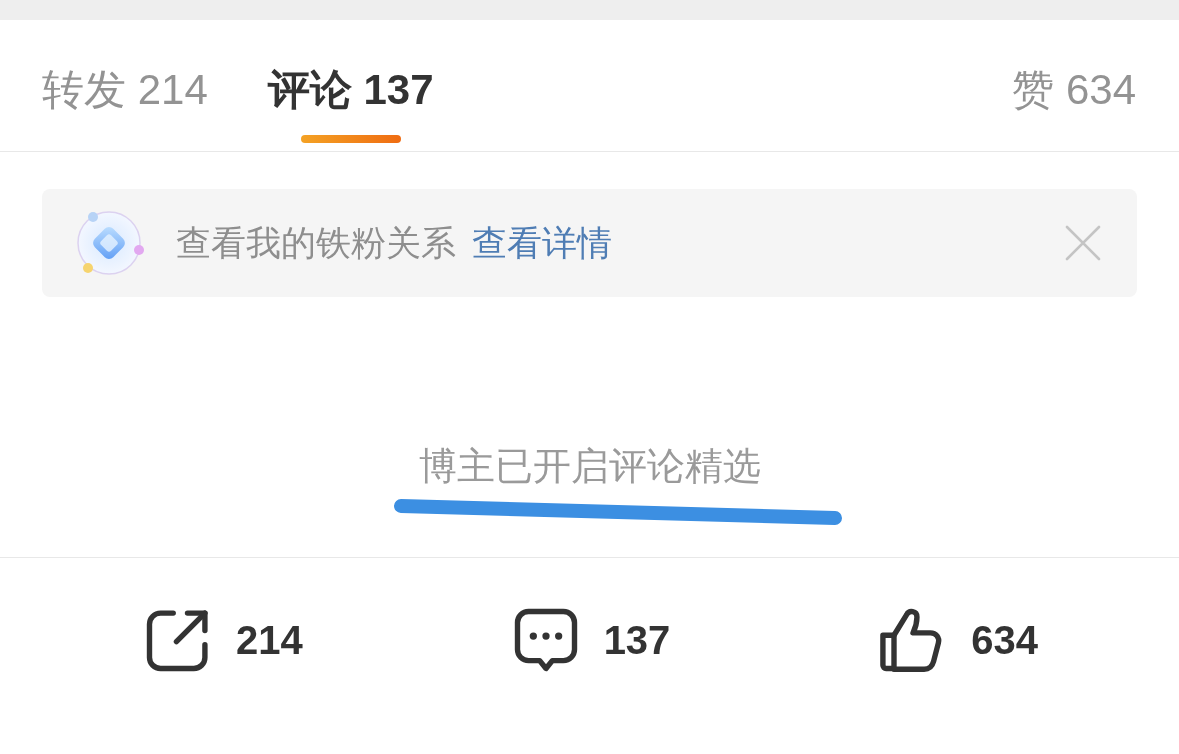  I want to click on close-icon, so click(1083, 243).